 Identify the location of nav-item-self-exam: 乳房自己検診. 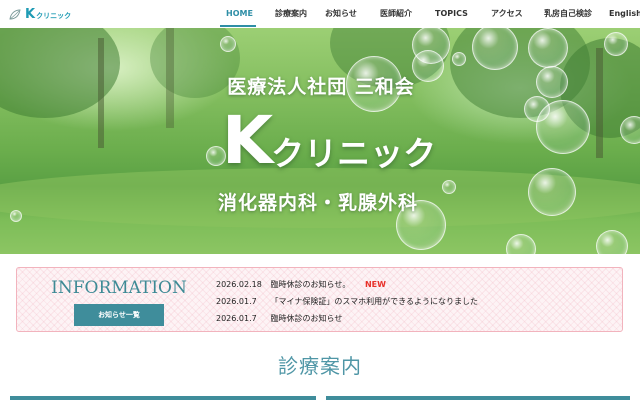
(568, 14).